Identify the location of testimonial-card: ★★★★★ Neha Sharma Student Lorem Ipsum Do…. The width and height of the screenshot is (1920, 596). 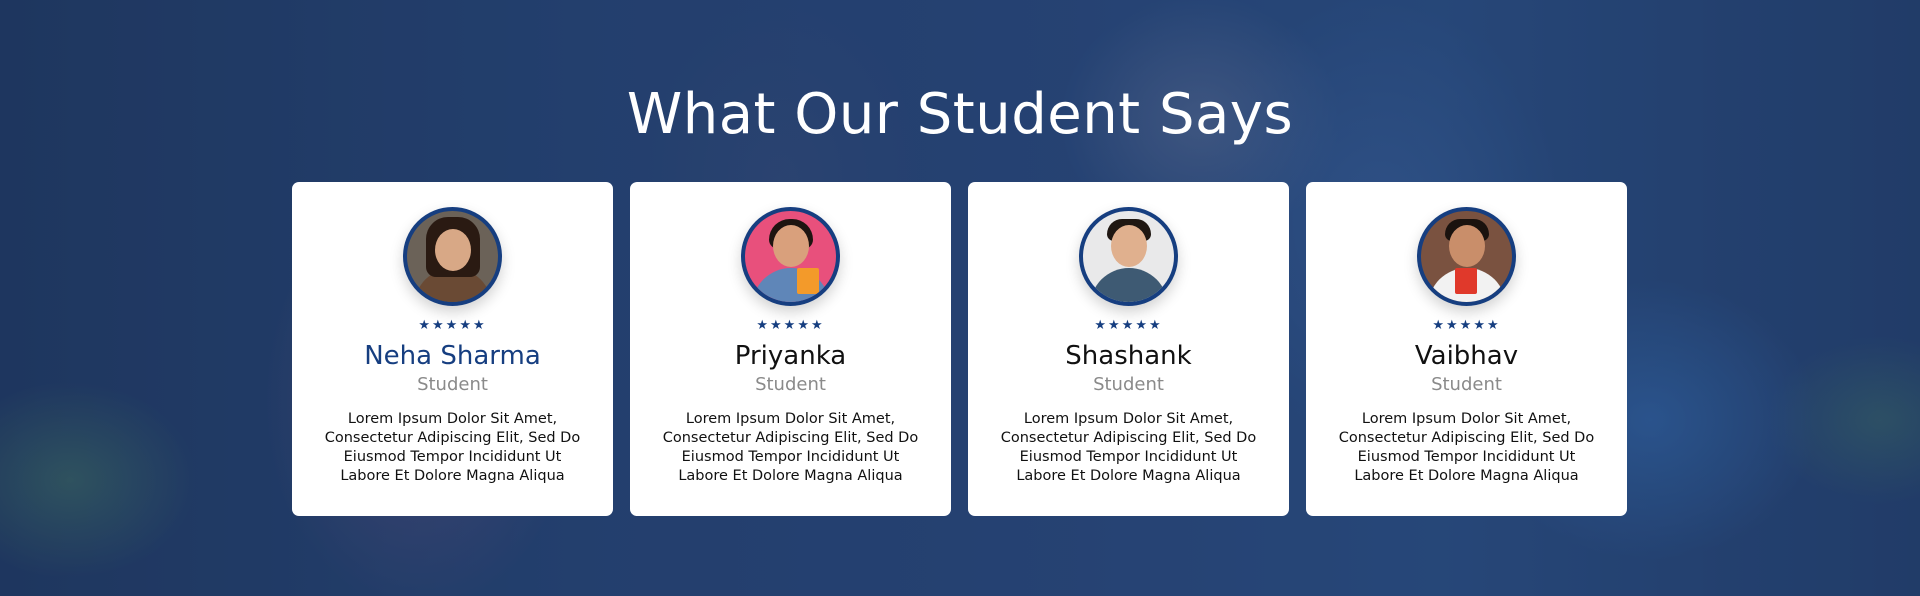
(452, 349).